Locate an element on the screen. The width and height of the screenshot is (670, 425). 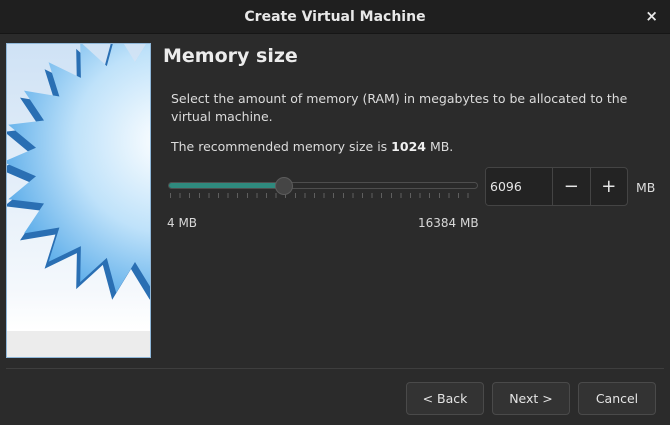
recommended-value: 1024 is located at coordinates (408, 146).